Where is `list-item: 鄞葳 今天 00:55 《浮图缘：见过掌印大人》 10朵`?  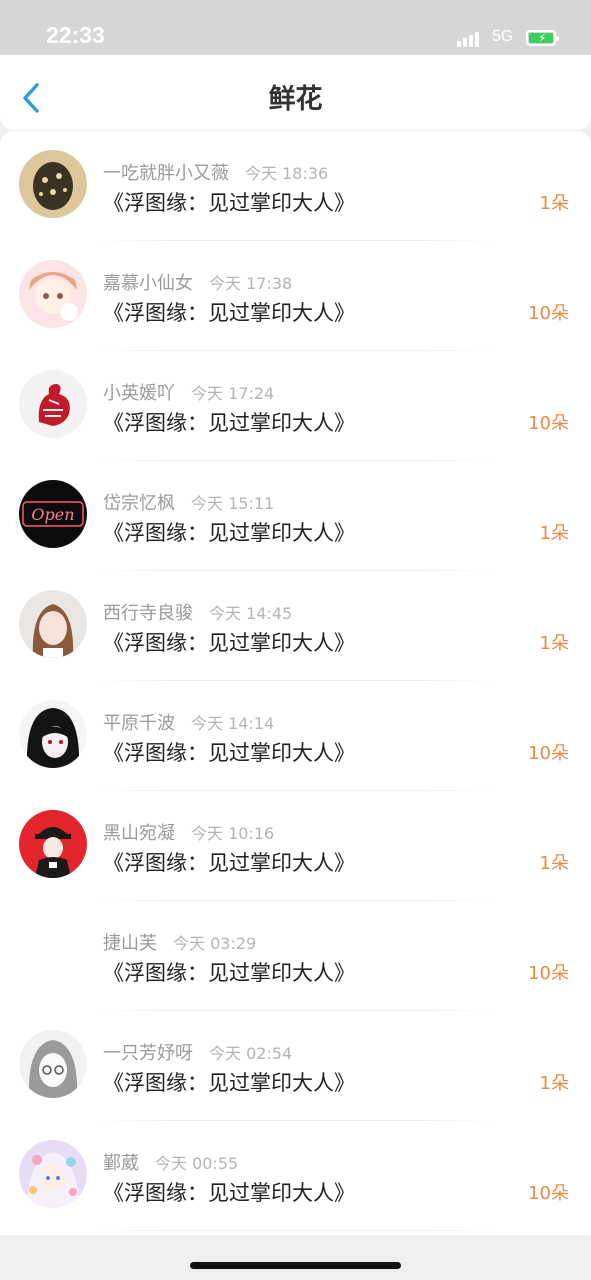 list-item: 鄞葳 今天 00:55 《浮图缘：见过掌印大人》 10朵 is located at coordinates (295, 1176).